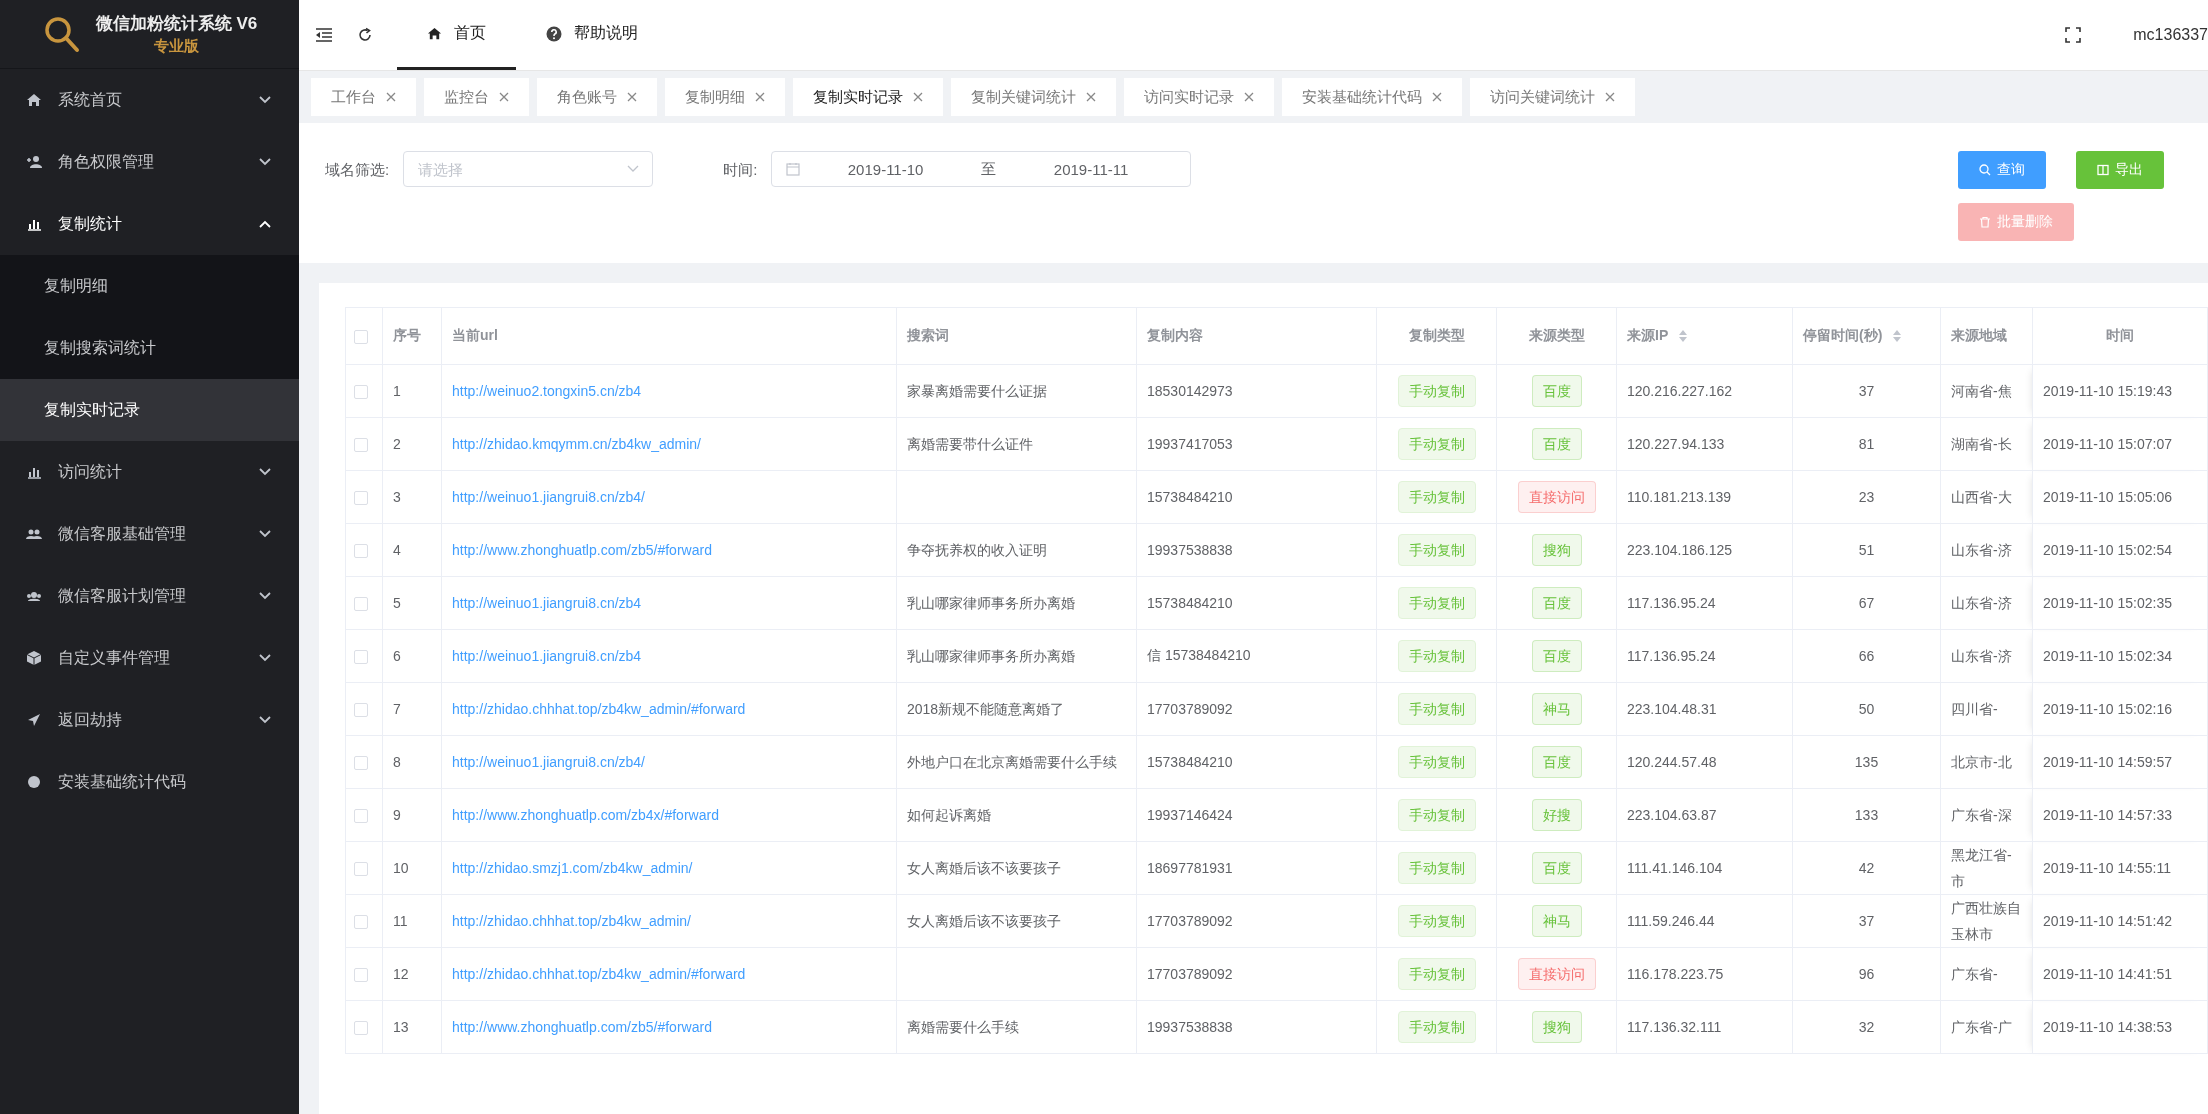 The image size is (2208, 1114). Describe the element at coordinates (2107, 709) in the screenshot. I see `timestamp: 2019-11-10 15:02:16` at that location.